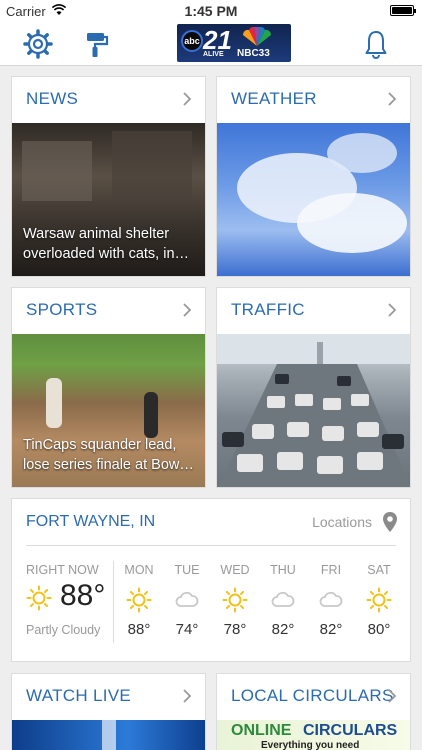  Describe the element at coordinates (187, 570) in the screenshot. I see `day-name: TUE` at that location.